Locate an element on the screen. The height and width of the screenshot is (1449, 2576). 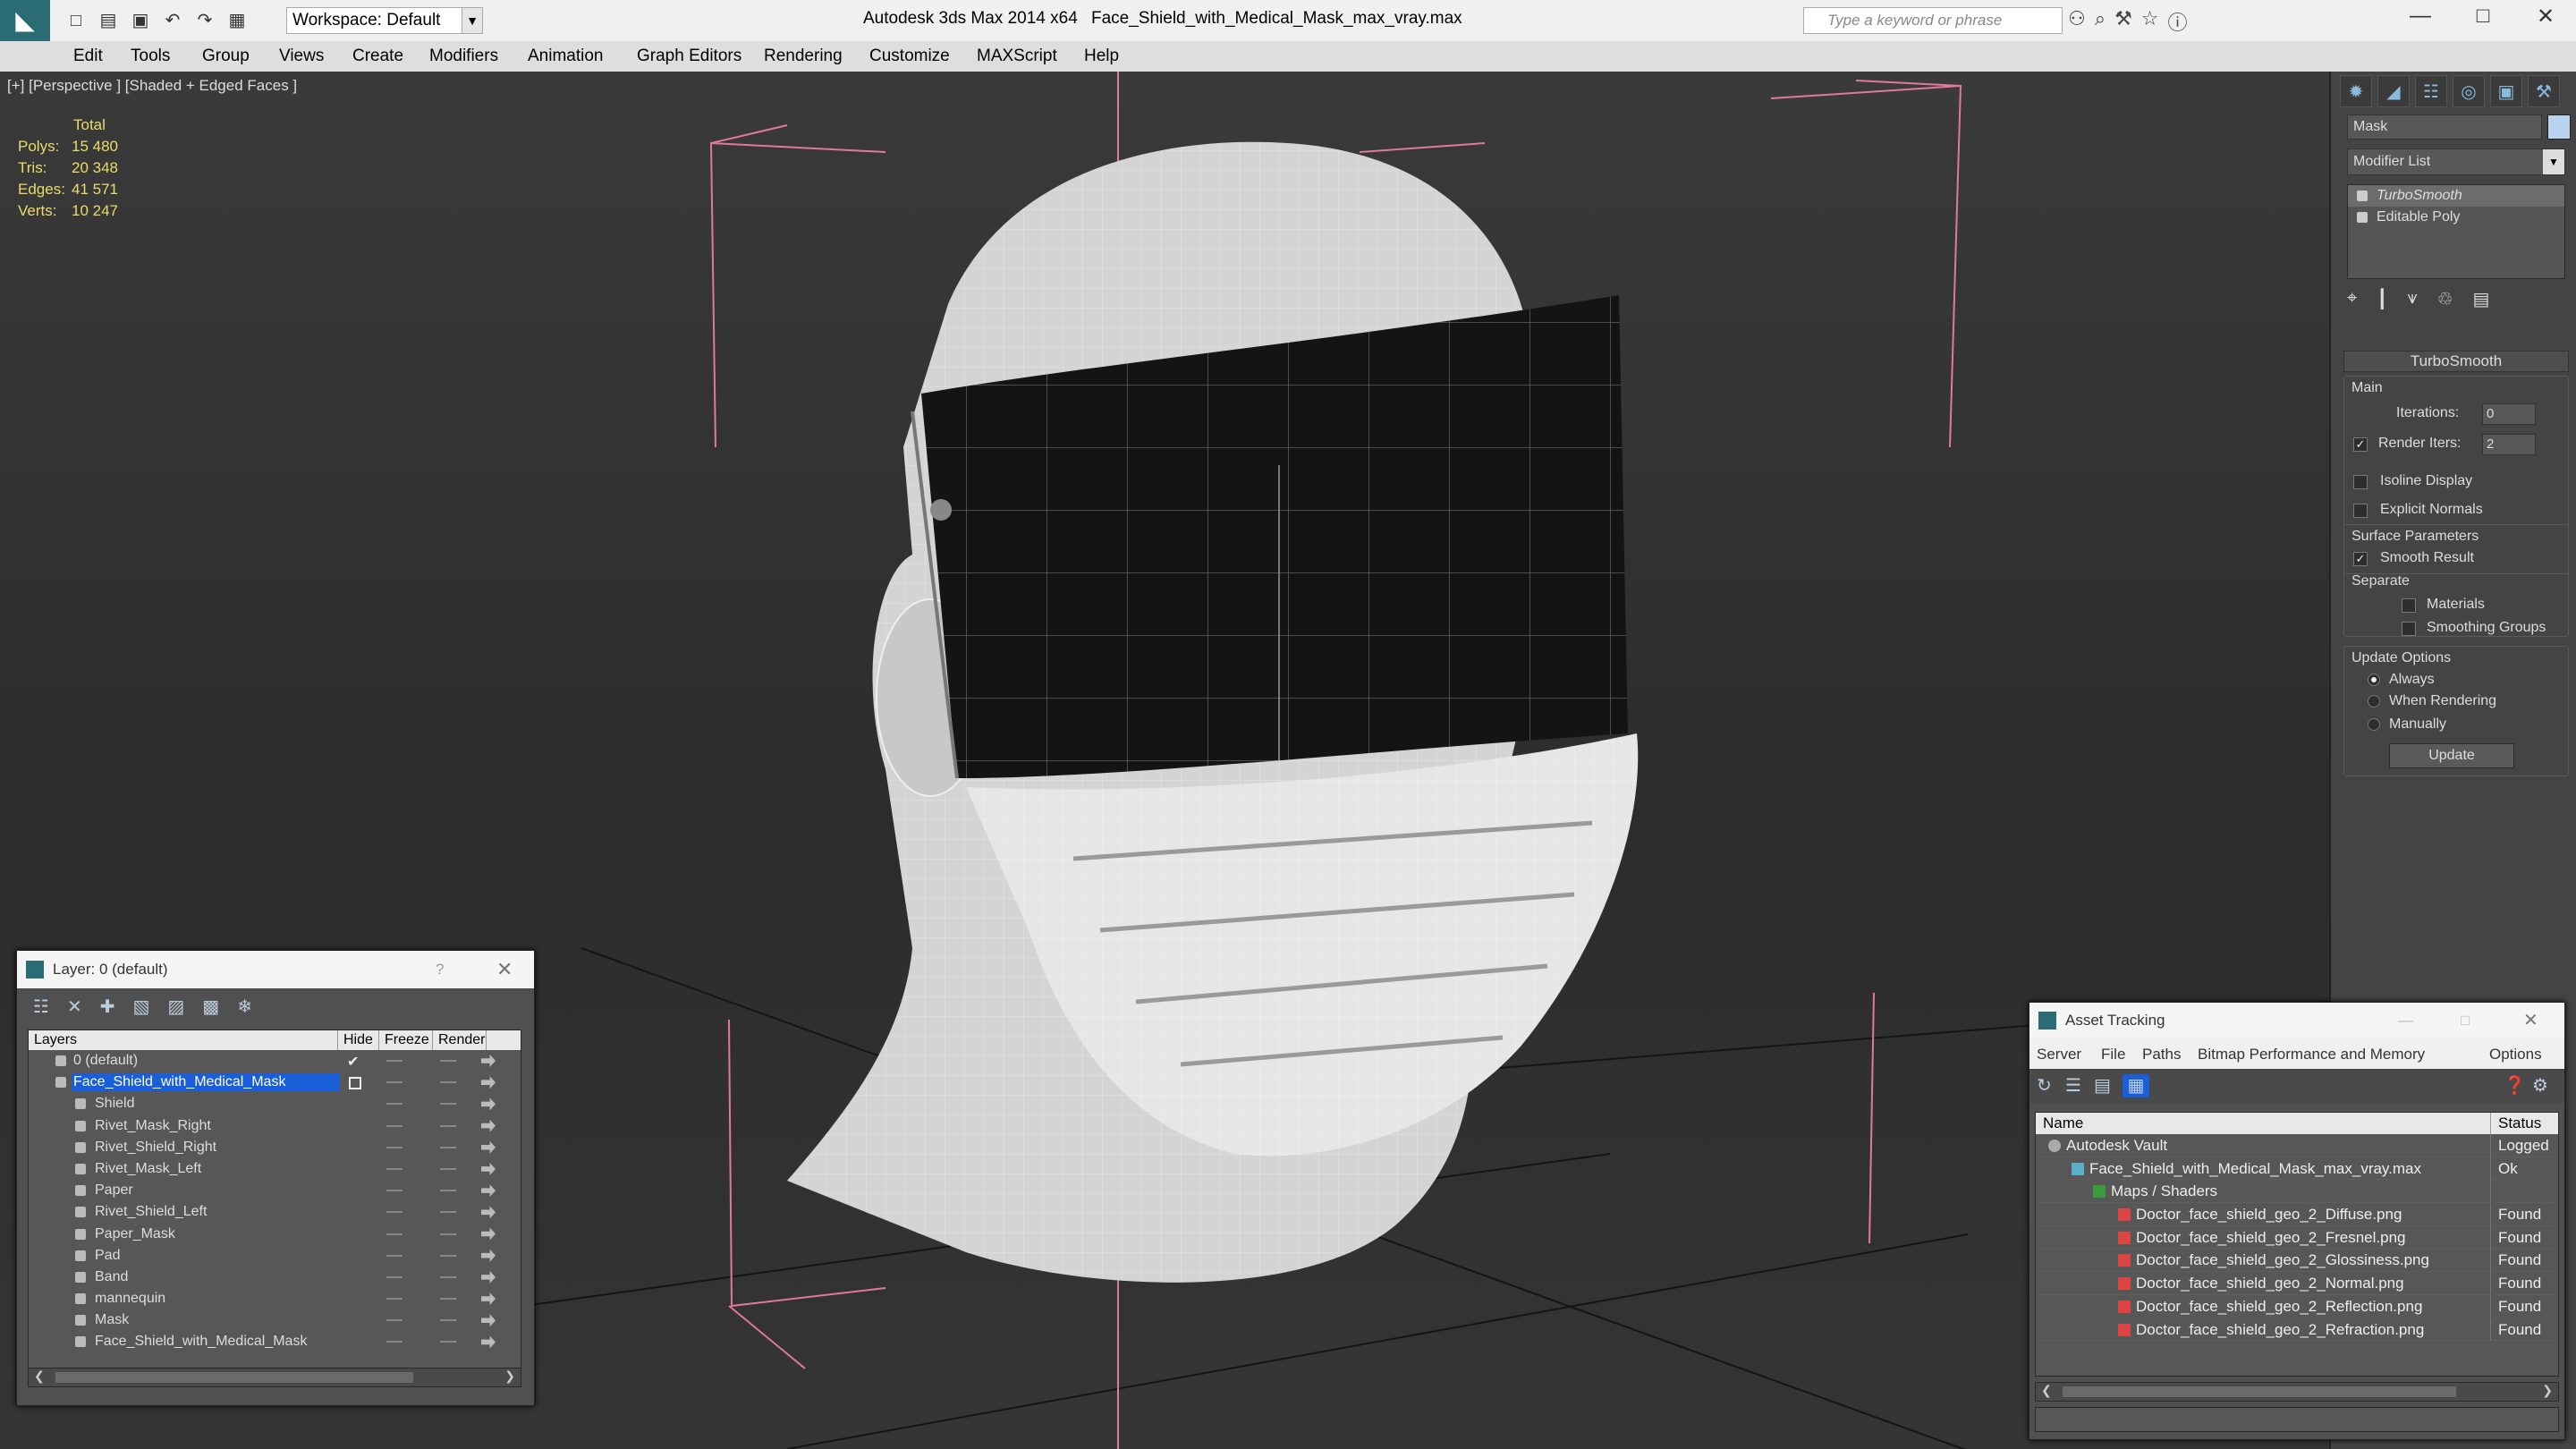
stack-item-editable-poly: Editable Poly is located at coordinates (2456, 217).